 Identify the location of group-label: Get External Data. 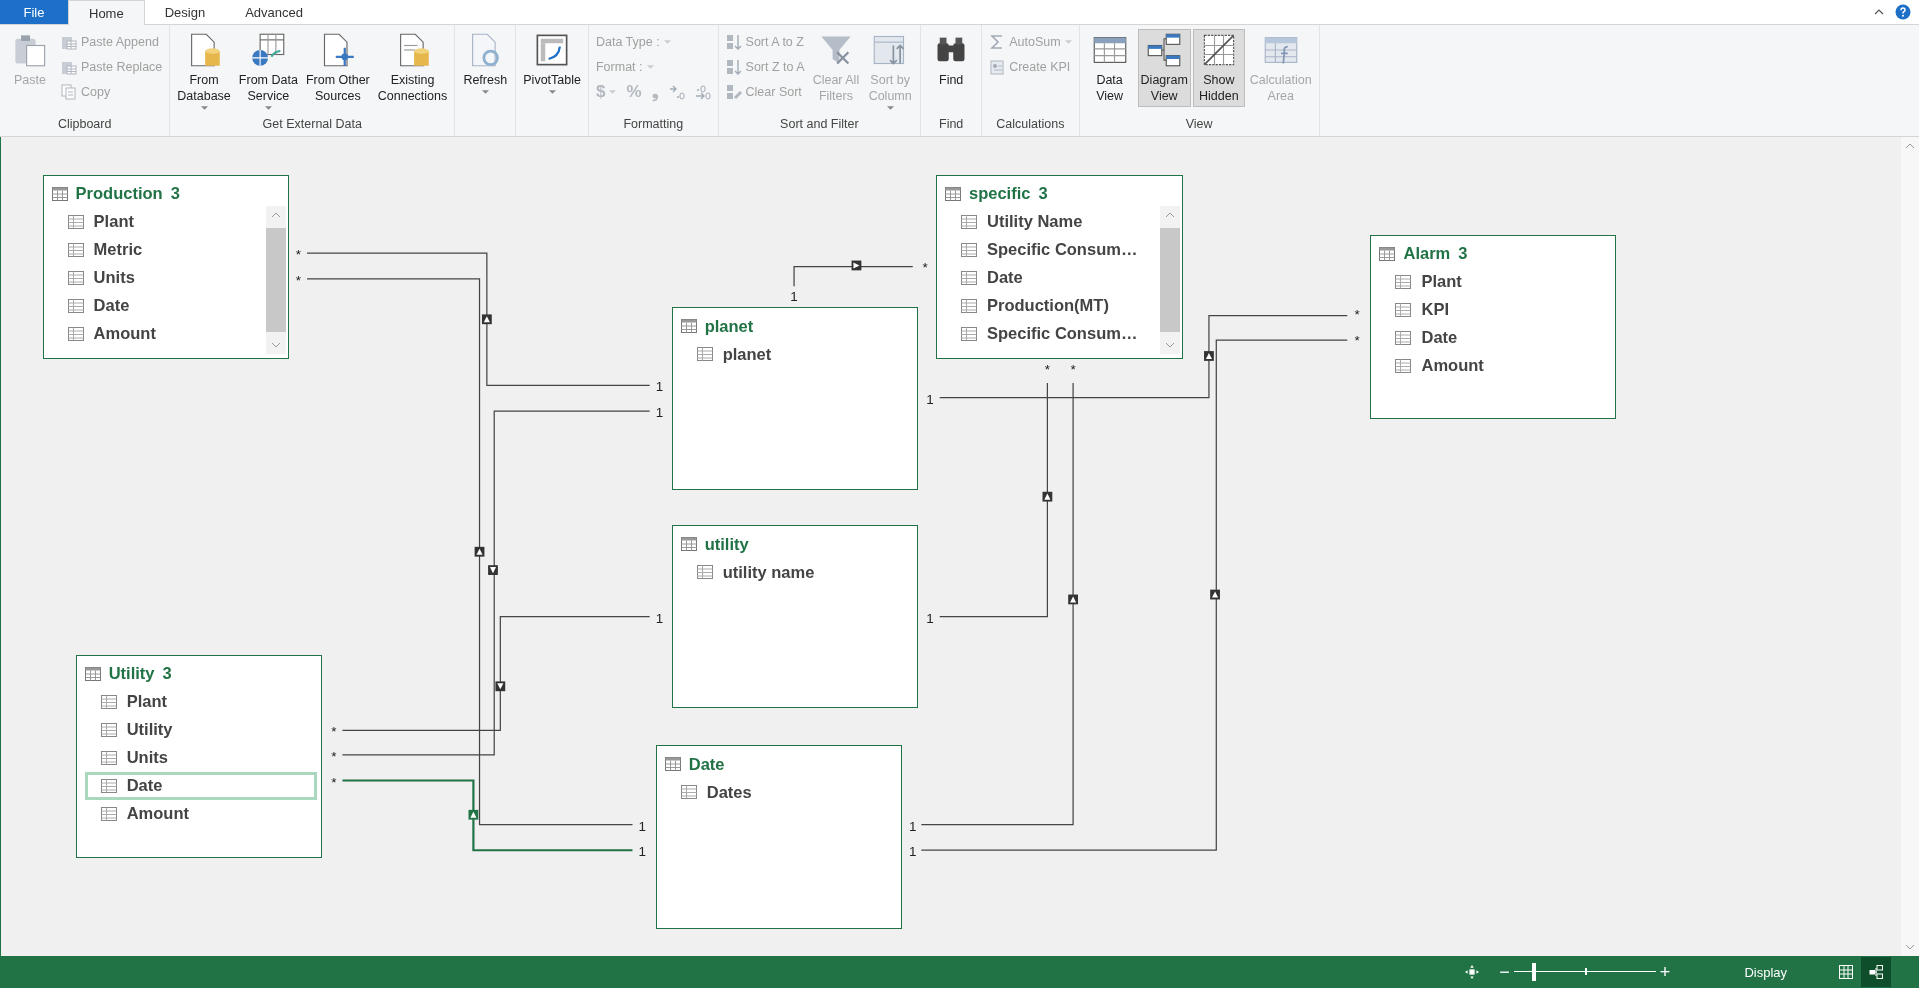
(312, 124).